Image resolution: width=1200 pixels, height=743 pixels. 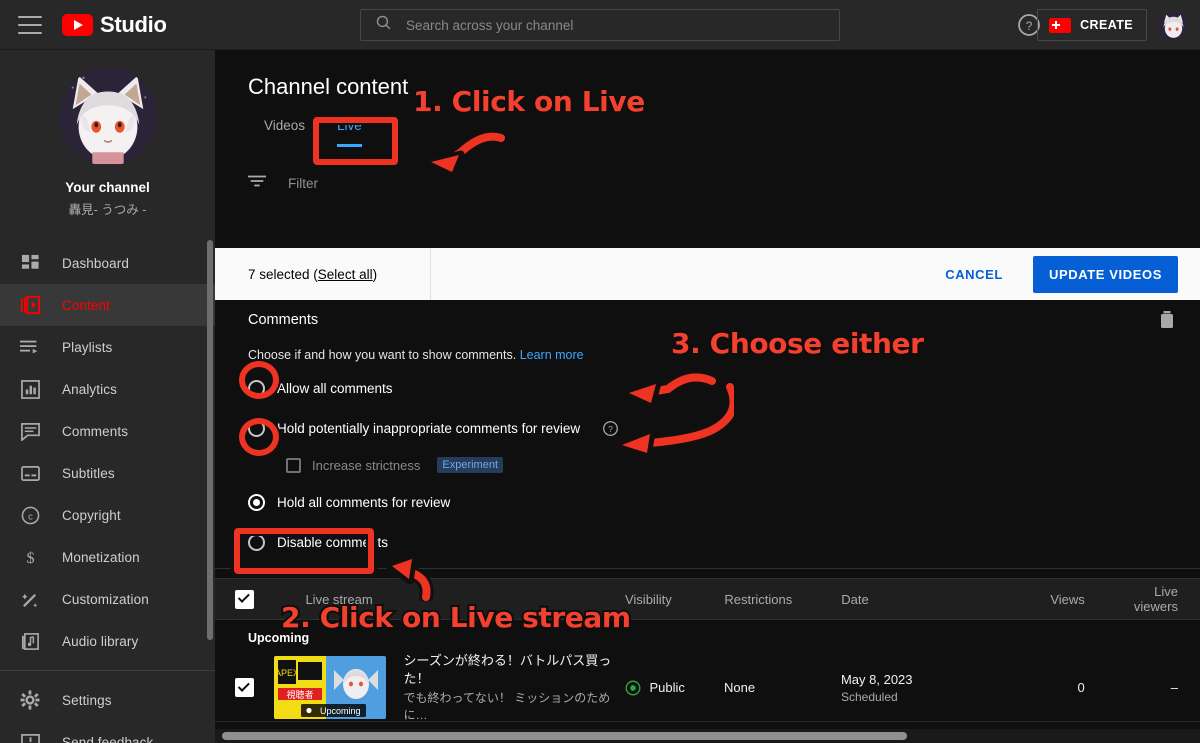 I want to click on youtube-logo-icon, so click(x=77, y=24).